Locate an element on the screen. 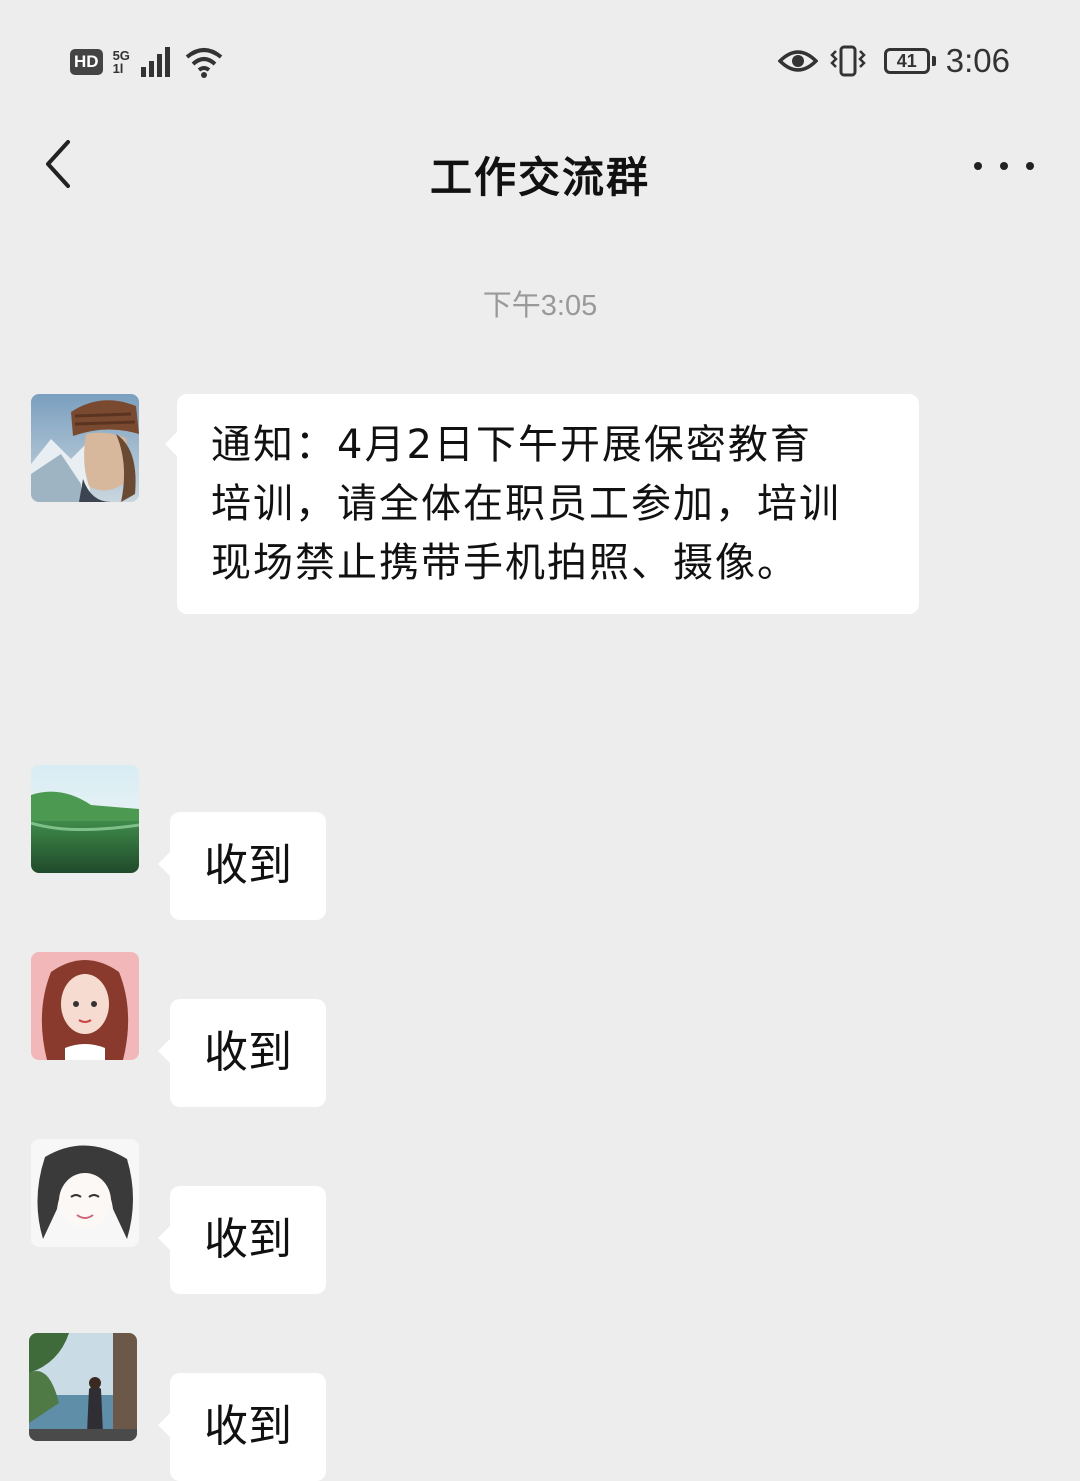 The height and width of the screenshot is (1481, 1080). more-button is located at coordinates (1004, 166).